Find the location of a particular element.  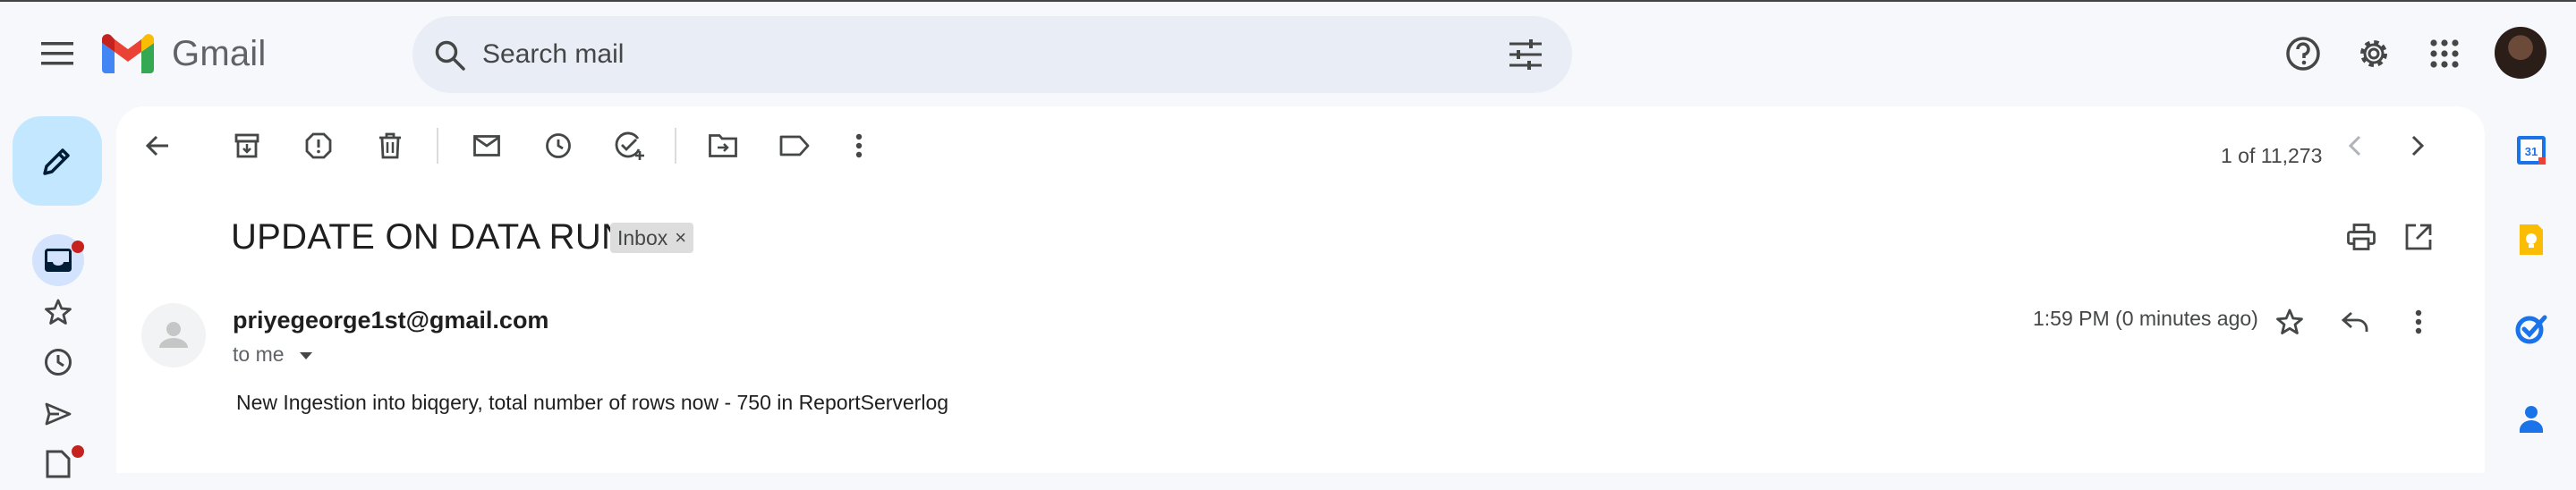

archive-icon is located at coordinates (247, 146).